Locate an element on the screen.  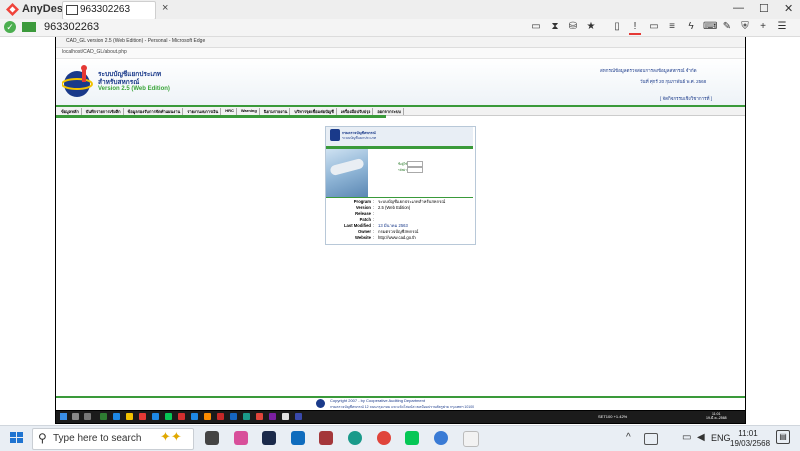
menu-item: บันทึกรายการเชิงลึก is located at coordinates (104, 111).